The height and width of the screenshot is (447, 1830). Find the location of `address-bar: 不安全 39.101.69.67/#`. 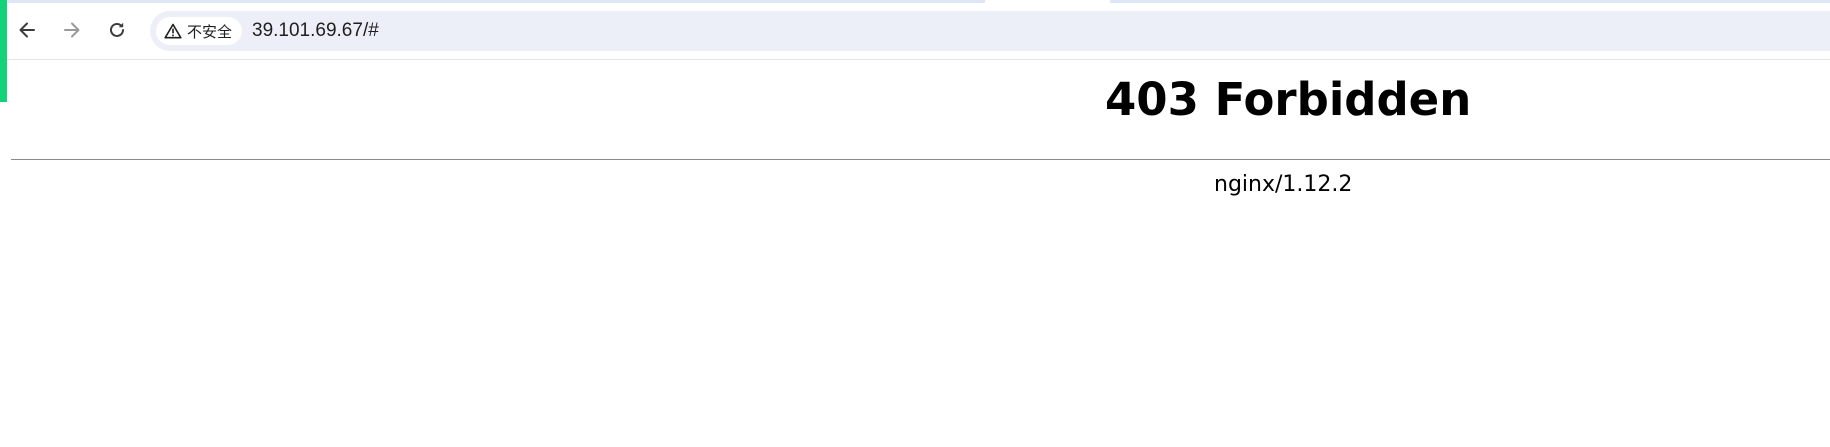

address-bar: 不安全 39.101.69.67/# is located at coordinates (990, 31).